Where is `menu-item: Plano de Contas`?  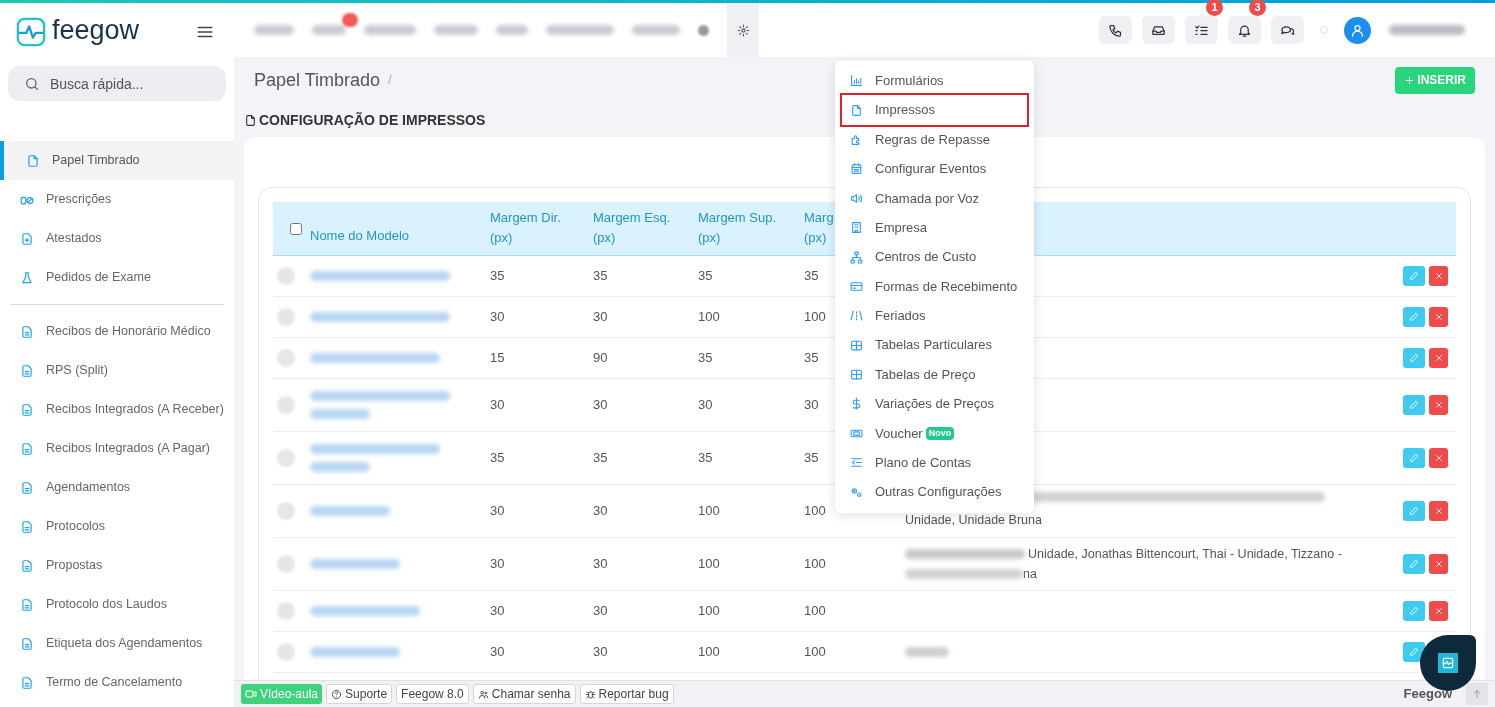 menu-item: Plano de Contas is located at coordinates (934, 463).